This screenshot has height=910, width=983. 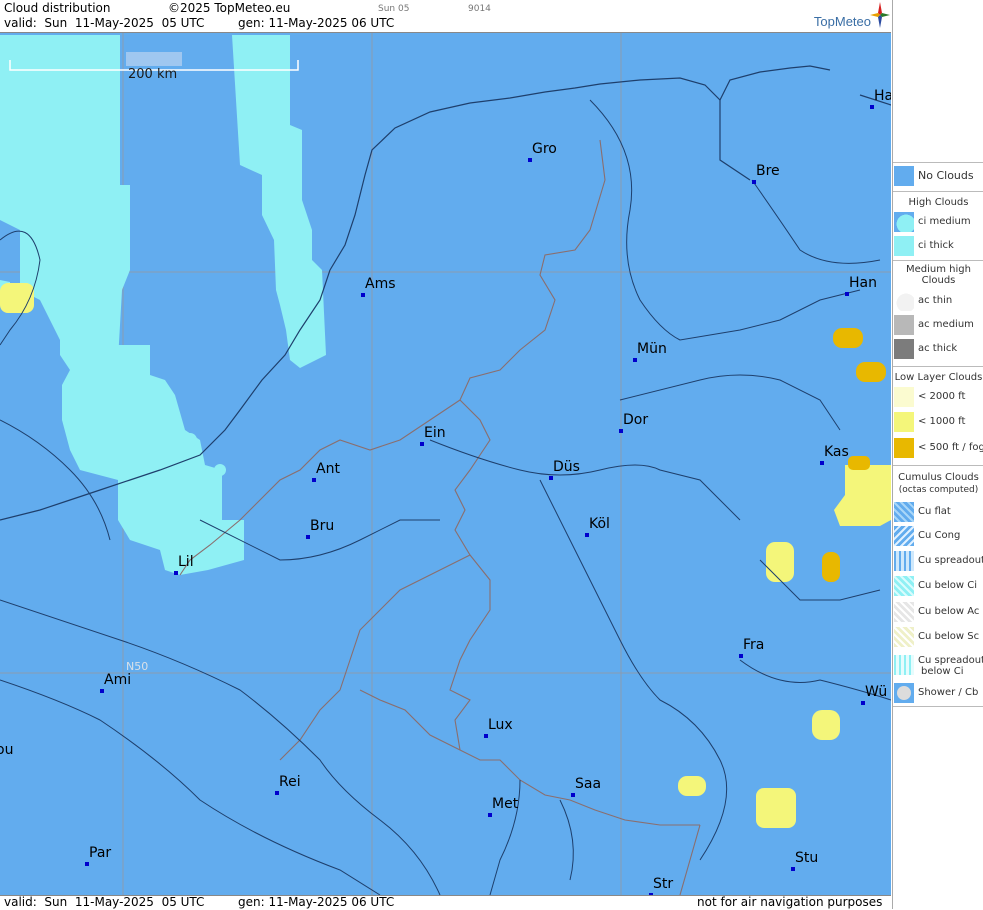 What do you see at coordinates (938, 612) in the screenshot?
I see `legend-cu-below-ac: Cu below Ac` at bounding box center [938, 612].